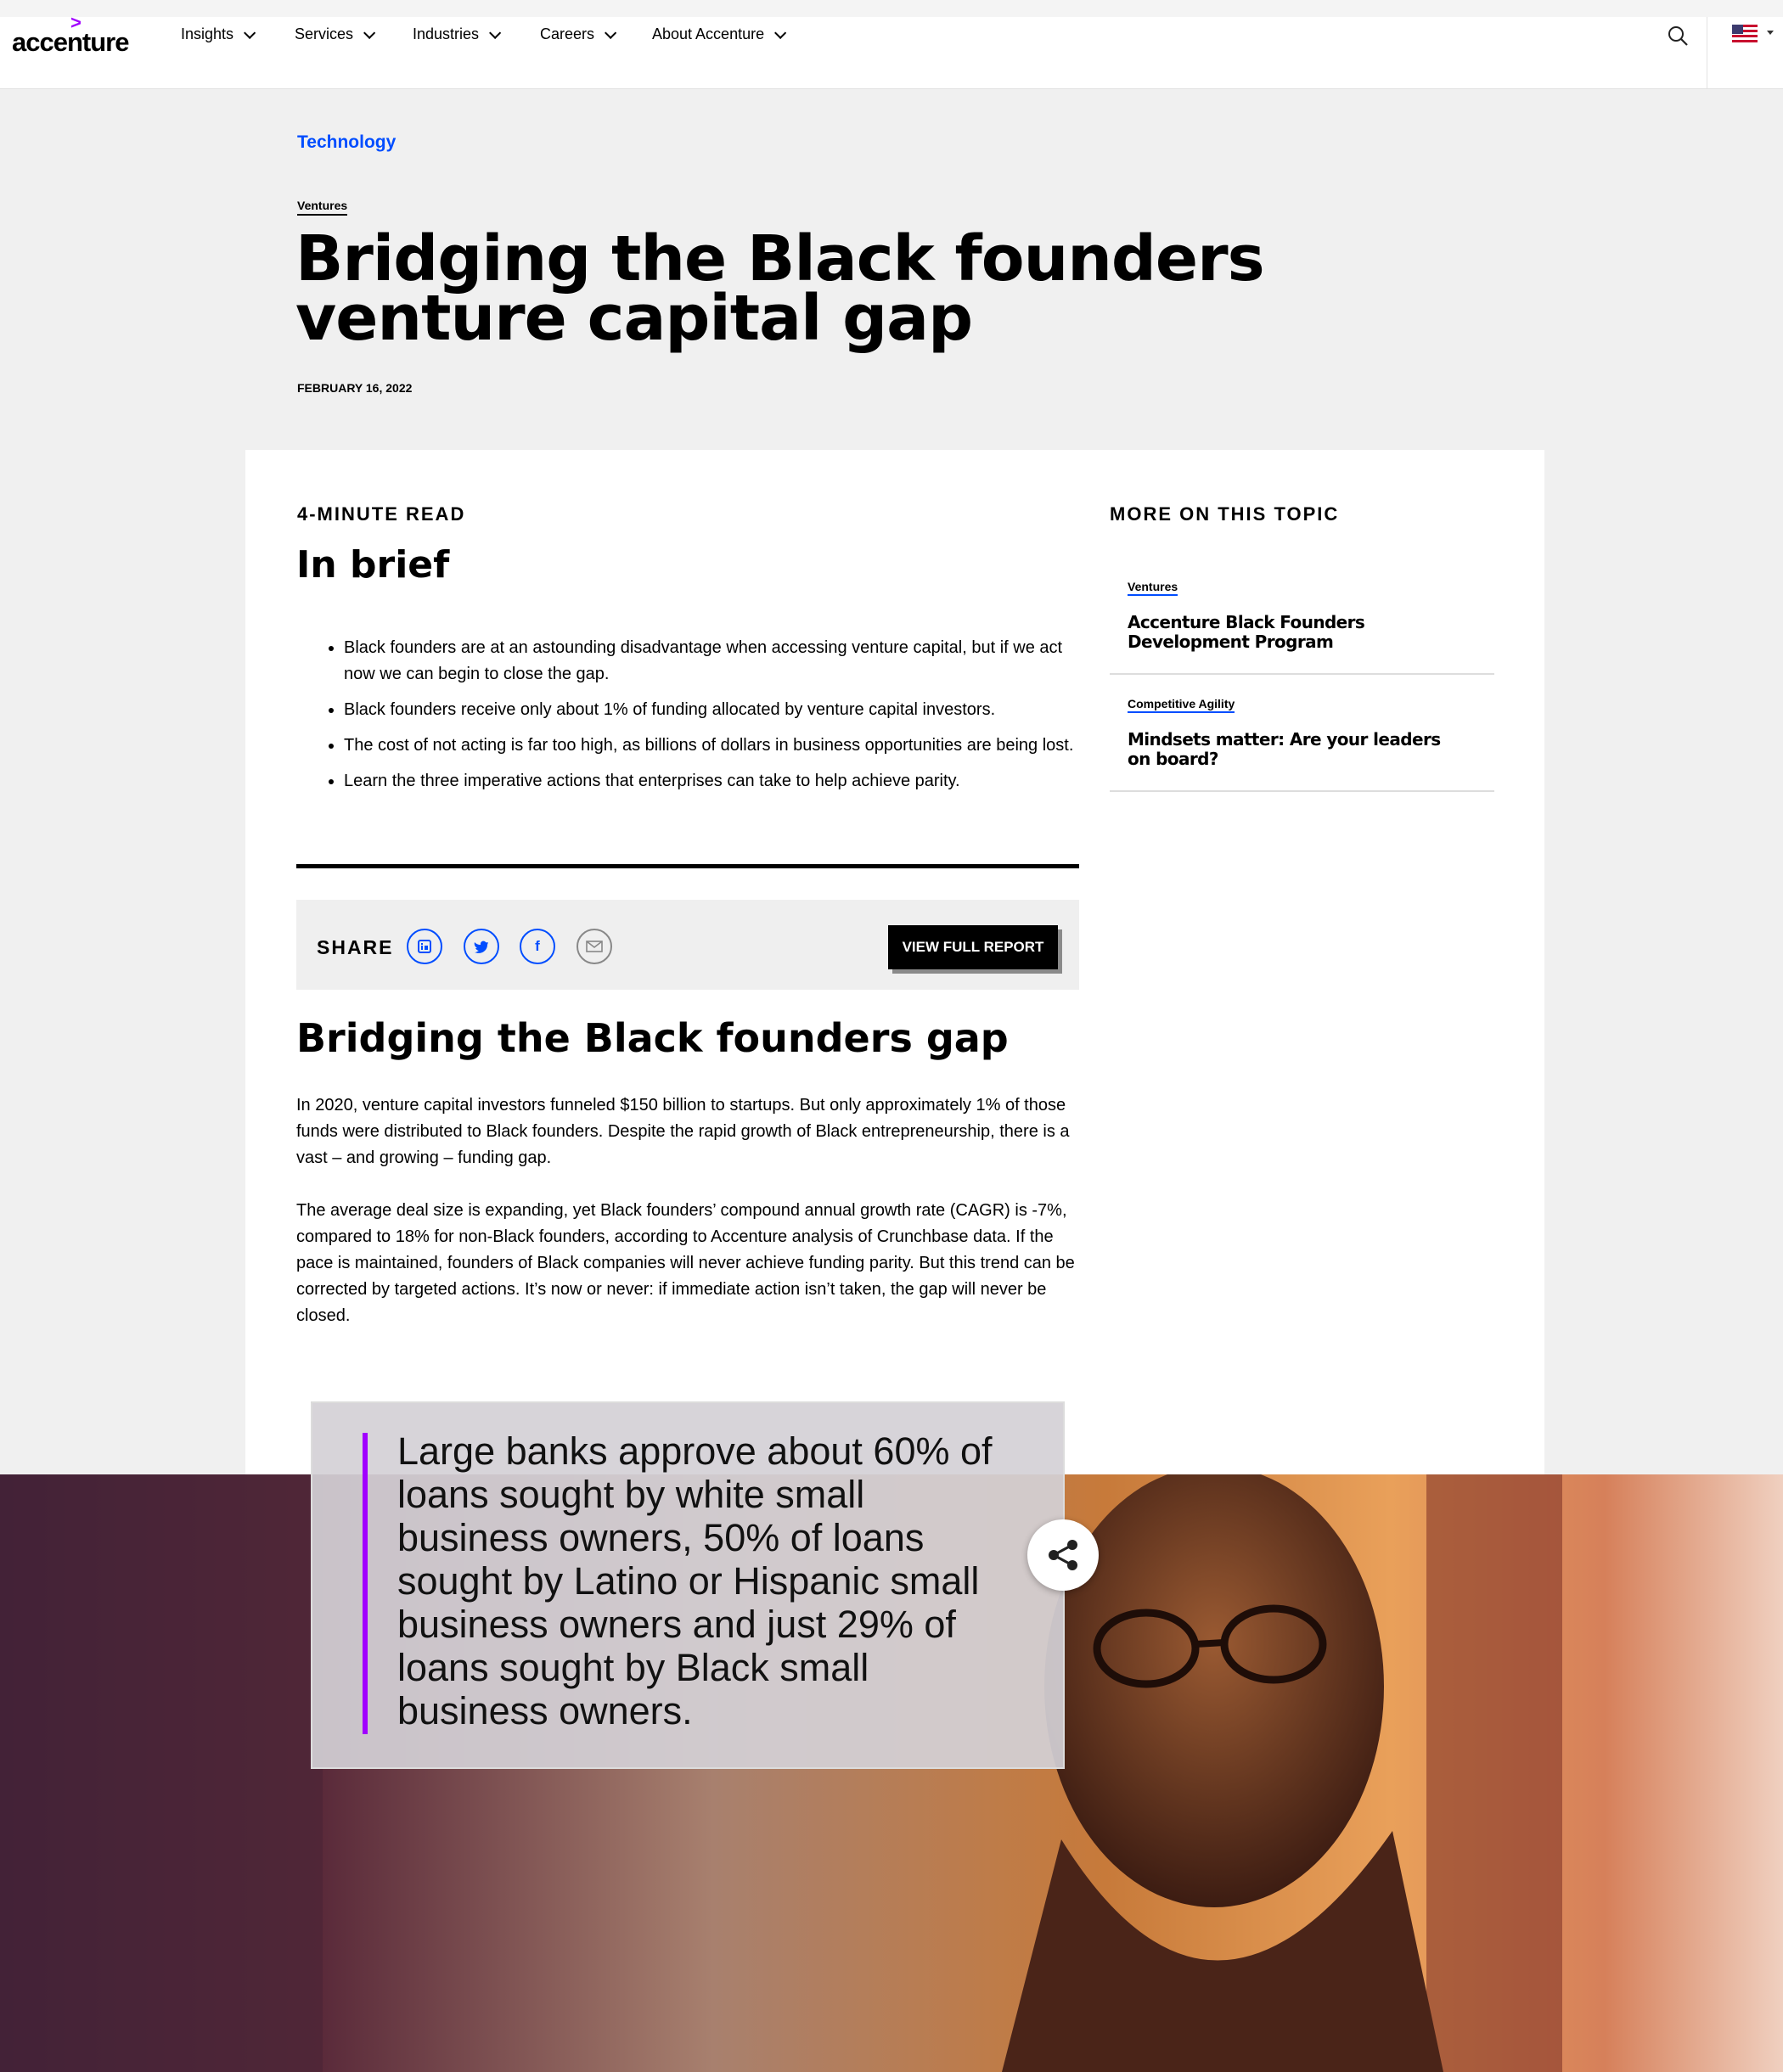 This screenshot has height=2072, width=1783. What do you see at coordinates (567, 33) in the screenshot?
I see `nav-item-label: Careers` at bounding box center [567, 33].